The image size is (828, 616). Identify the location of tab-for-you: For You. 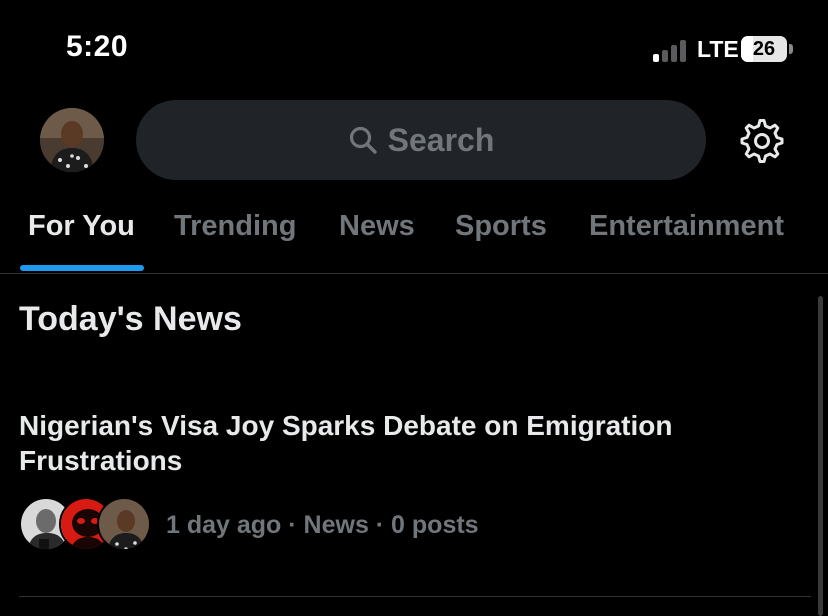
(81, 226).